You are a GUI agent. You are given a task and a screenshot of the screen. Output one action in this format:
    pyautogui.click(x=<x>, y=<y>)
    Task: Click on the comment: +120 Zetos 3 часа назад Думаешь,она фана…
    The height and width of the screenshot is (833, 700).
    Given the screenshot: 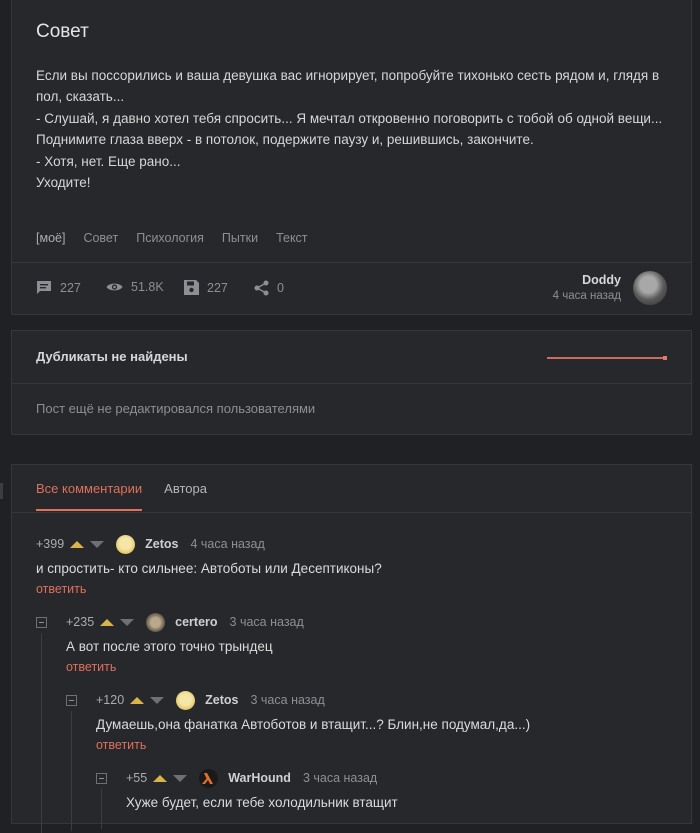 What is the action you would take?
    pyautogui.click(x=313, y=721)
    